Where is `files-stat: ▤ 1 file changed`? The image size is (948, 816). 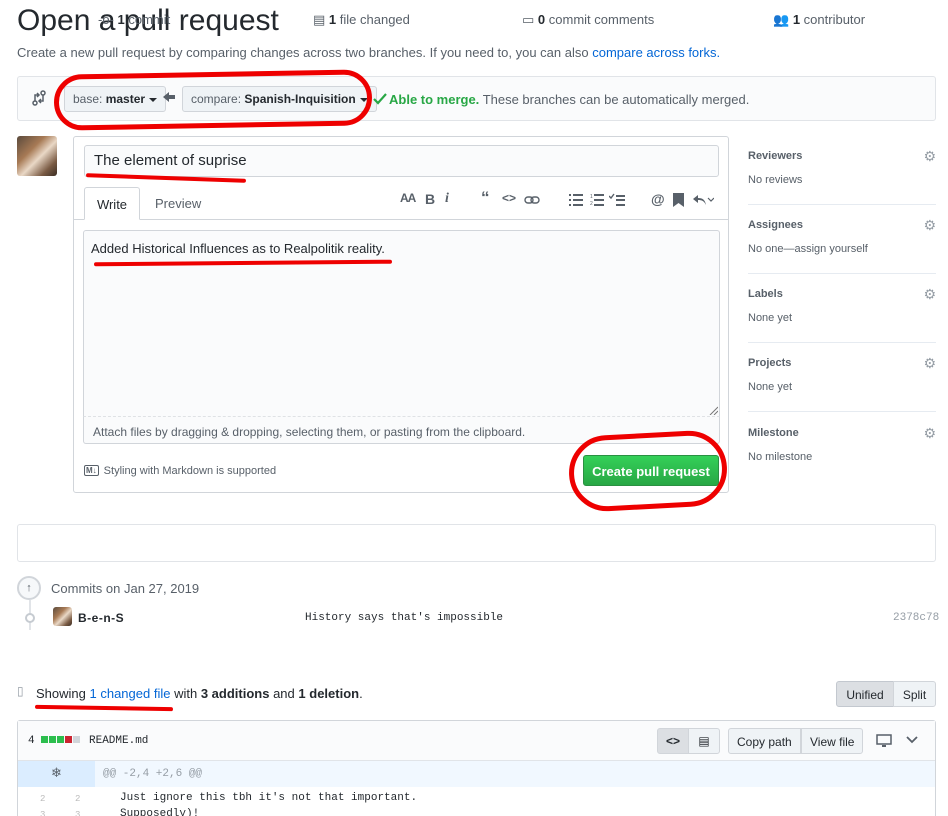
files-stat: ▤ 1 file changed is located at coordinates (361, 20).